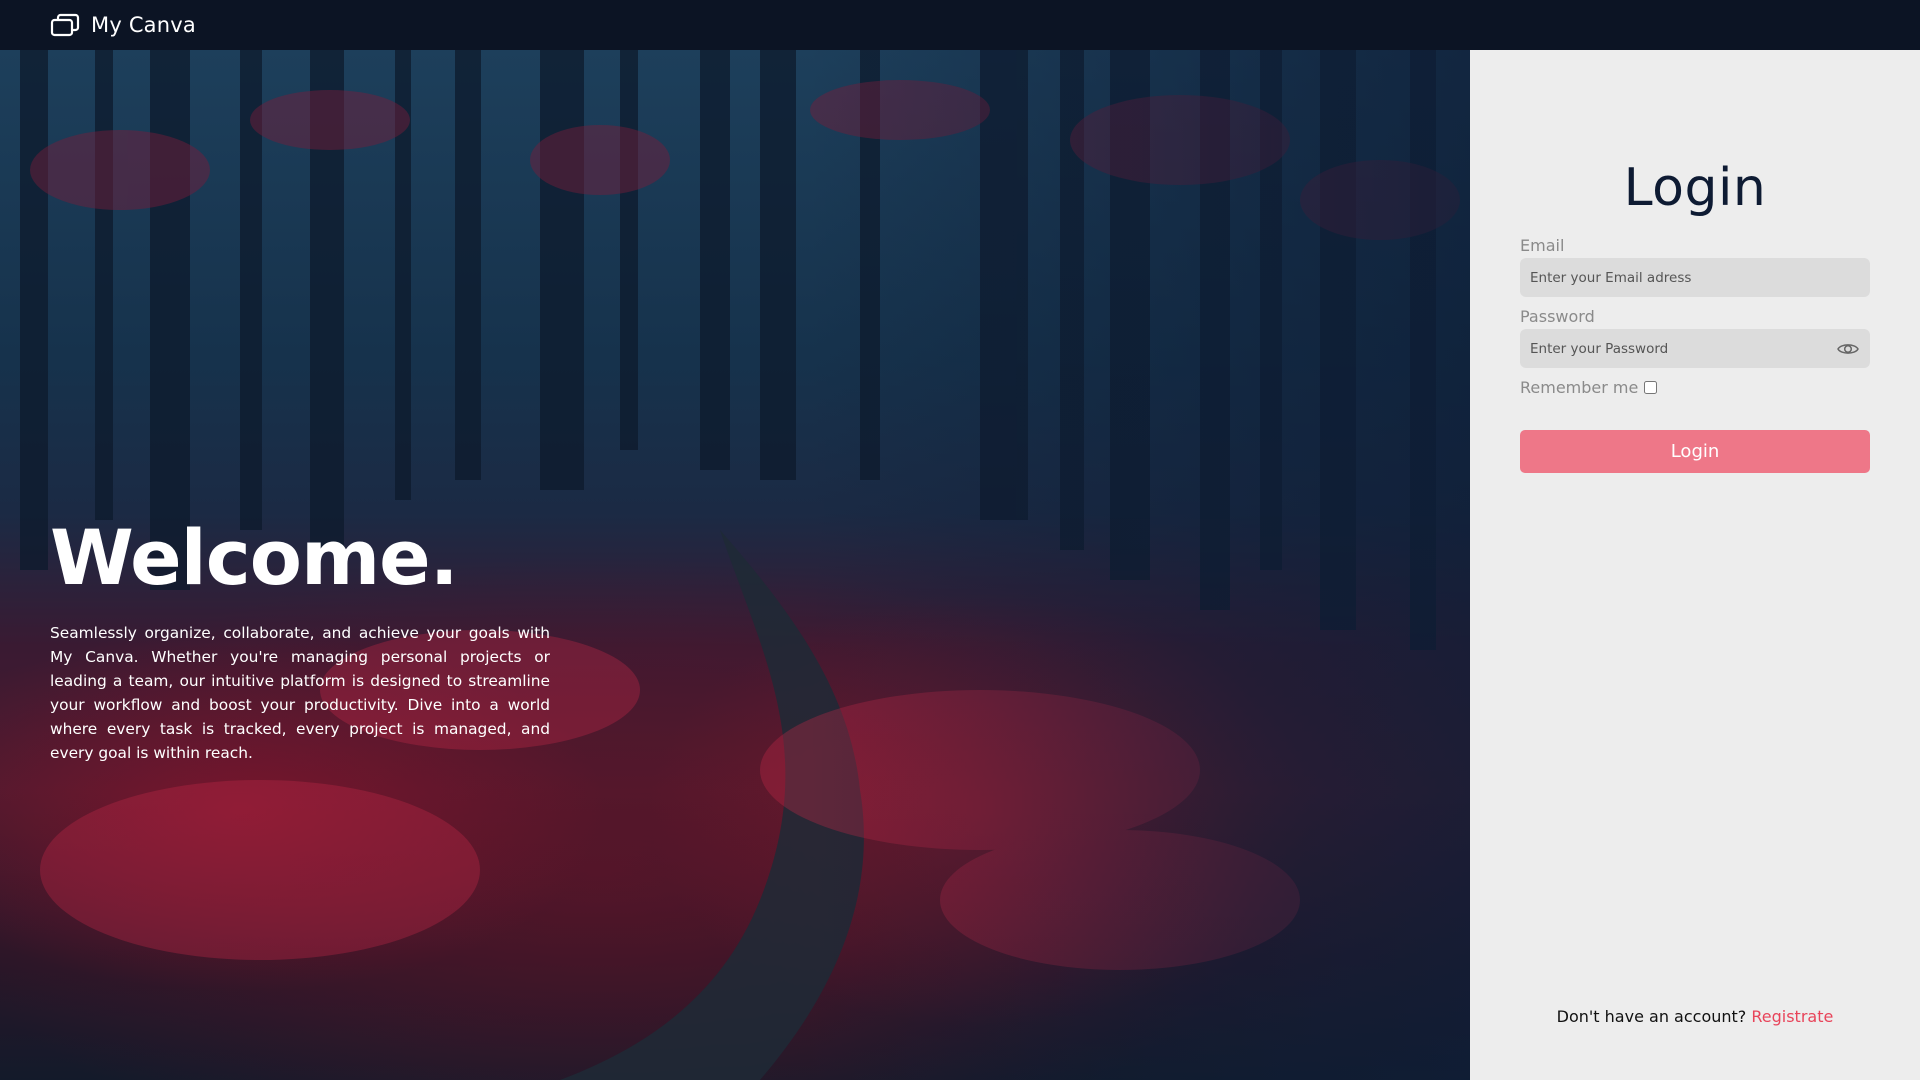  What do you see at coordinates (1542, 245) in the screenshot?
I see `email-label: Email` at bounding box center [1542, 245].